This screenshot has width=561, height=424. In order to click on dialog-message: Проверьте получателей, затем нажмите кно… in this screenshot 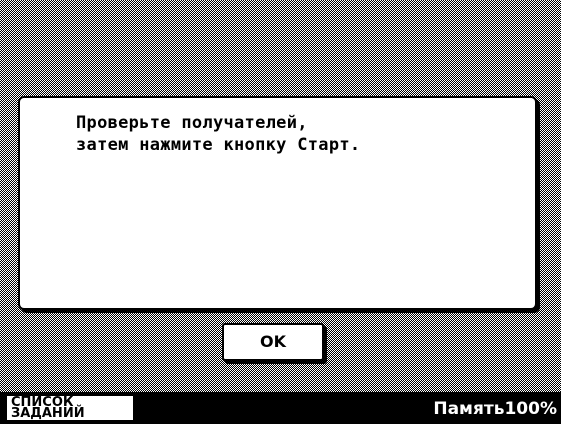, I will do `click(218, 134)`.